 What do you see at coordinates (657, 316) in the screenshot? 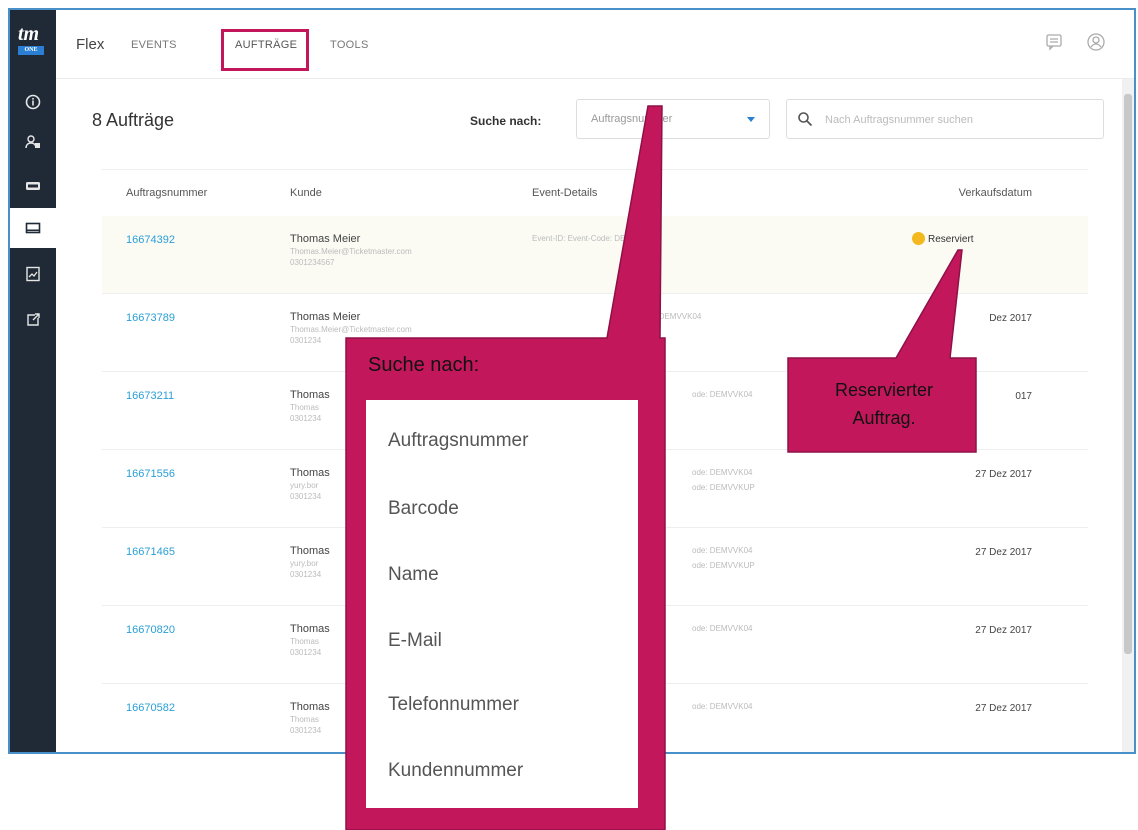
I see `event-details: Event-Code: DEMVVK04` at bounding box center [657, 316].